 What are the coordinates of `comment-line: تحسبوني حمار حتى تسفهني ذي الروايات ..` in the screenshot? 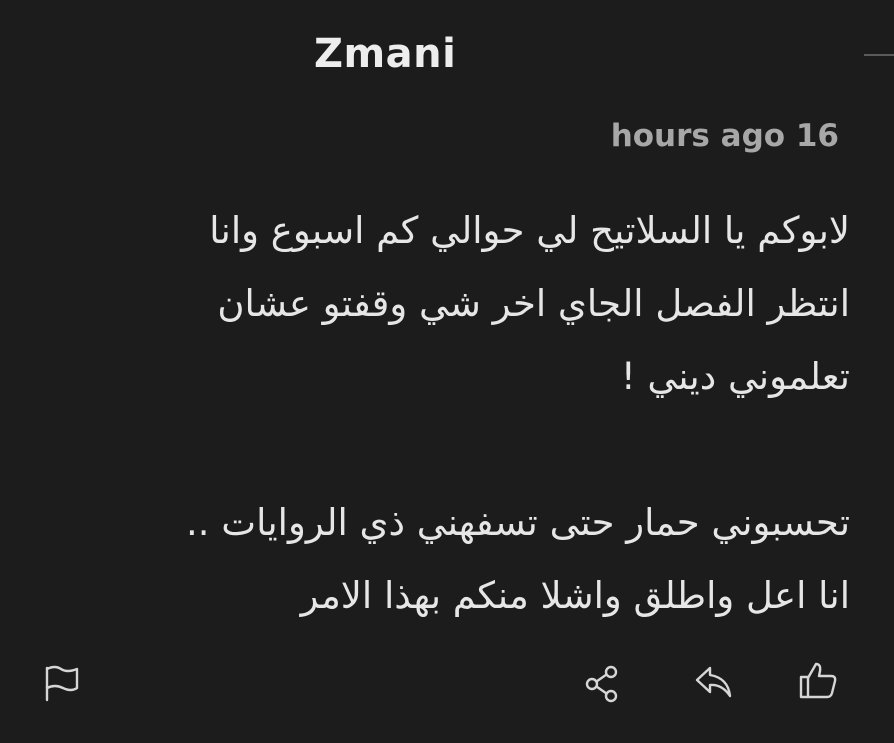 It's located at (517, 522).